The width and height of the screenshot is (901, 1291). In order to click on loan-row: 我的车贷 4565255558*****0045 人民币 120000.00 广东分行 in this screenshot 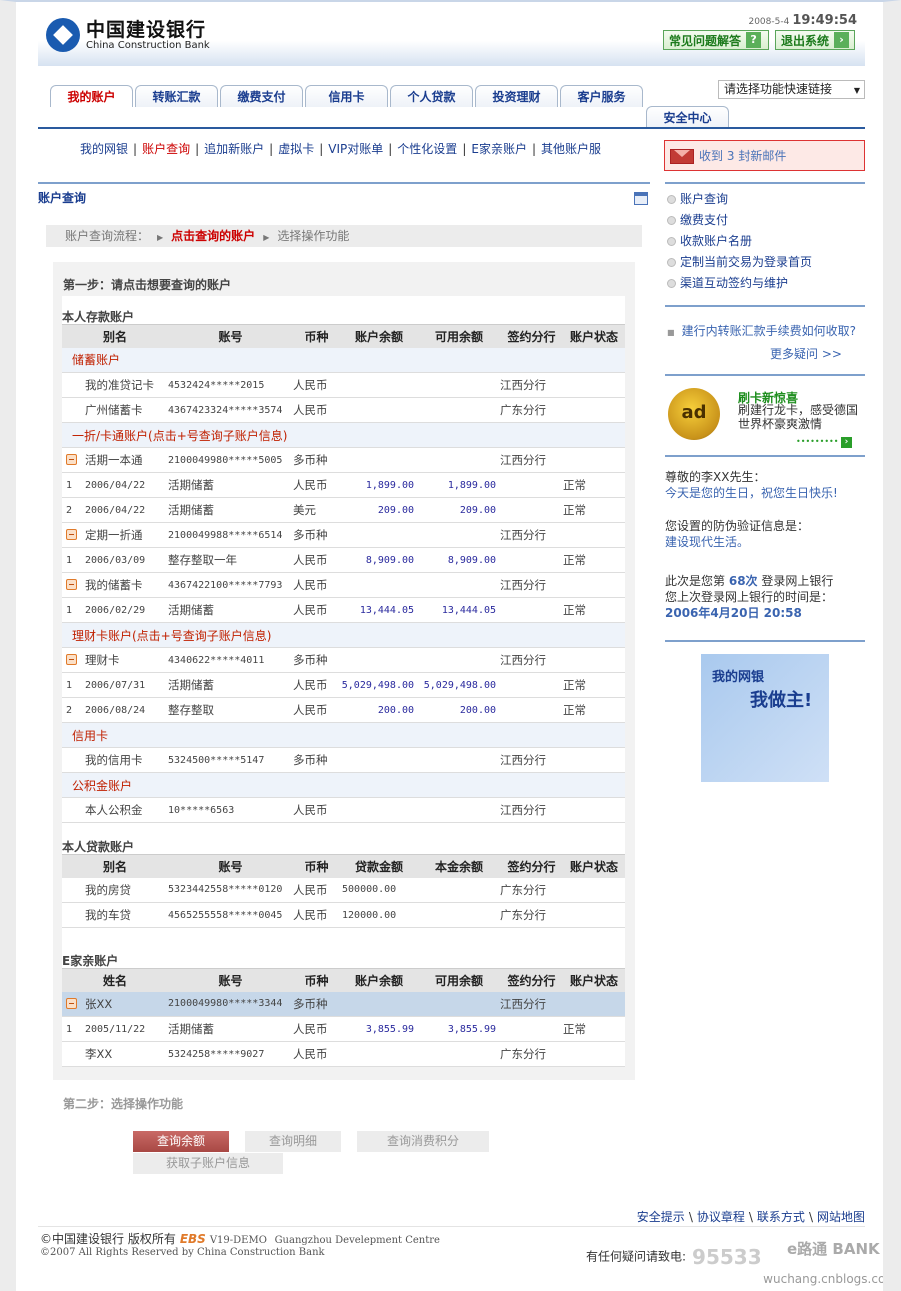, I will do `click(344, 915)`.